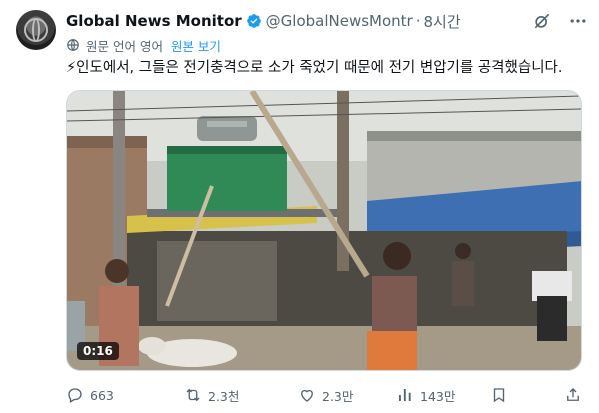 This screenshot has height=413, width=599. Describe the element at coordinates (560, 21) in the screenshot. I see `header-icons` at that location.